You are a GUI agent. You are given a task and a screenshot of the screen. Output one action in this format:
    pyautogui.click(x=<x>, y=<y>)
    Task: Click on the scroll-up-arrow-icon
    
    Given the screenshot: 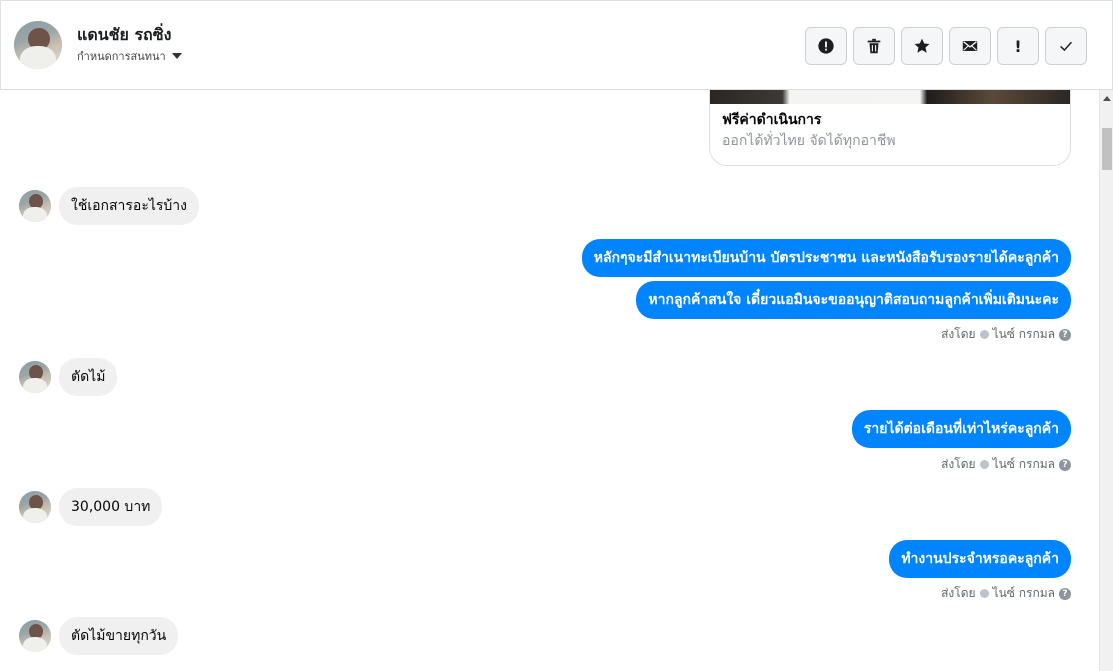 What is the action you would take?
    pyautogui.click(x=1107, y=98)
    